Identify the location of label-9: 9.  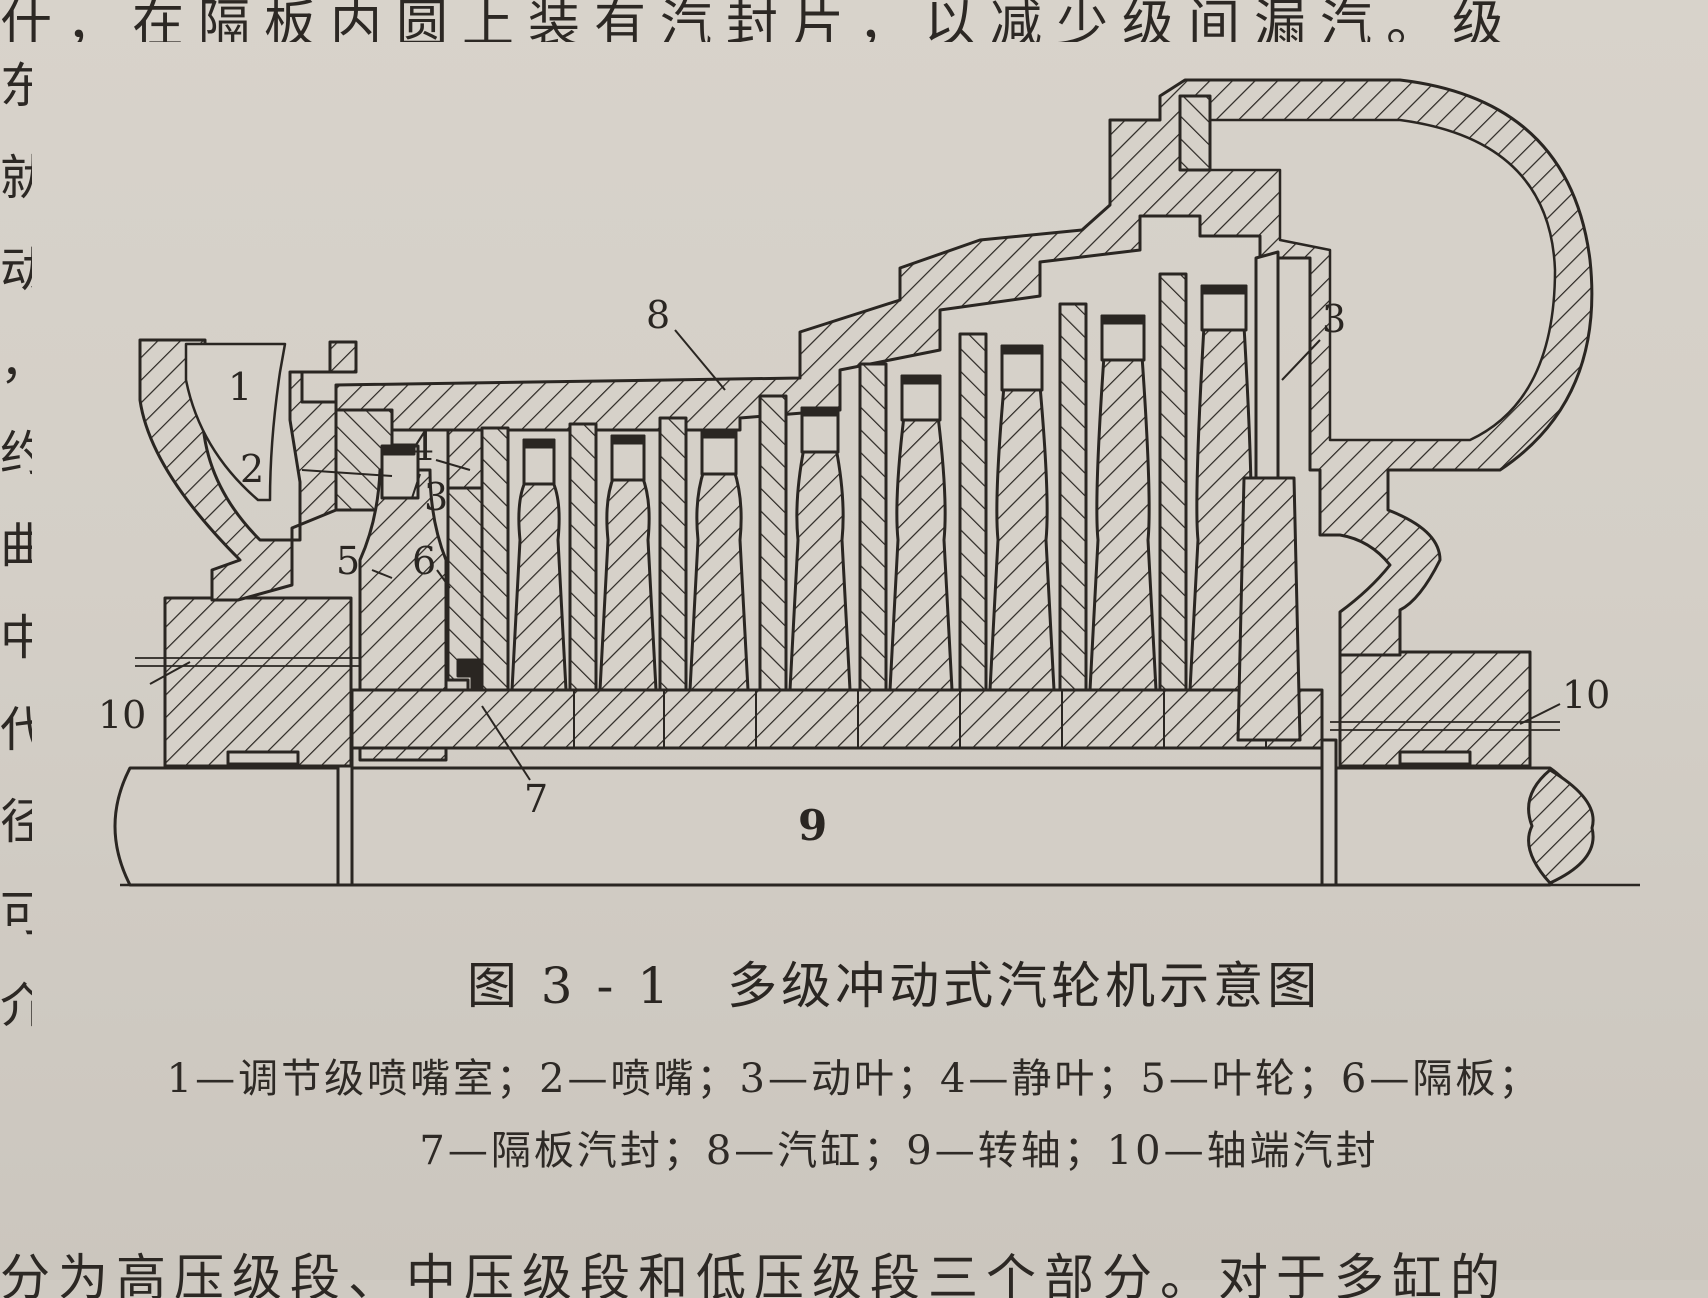
(812, 825).